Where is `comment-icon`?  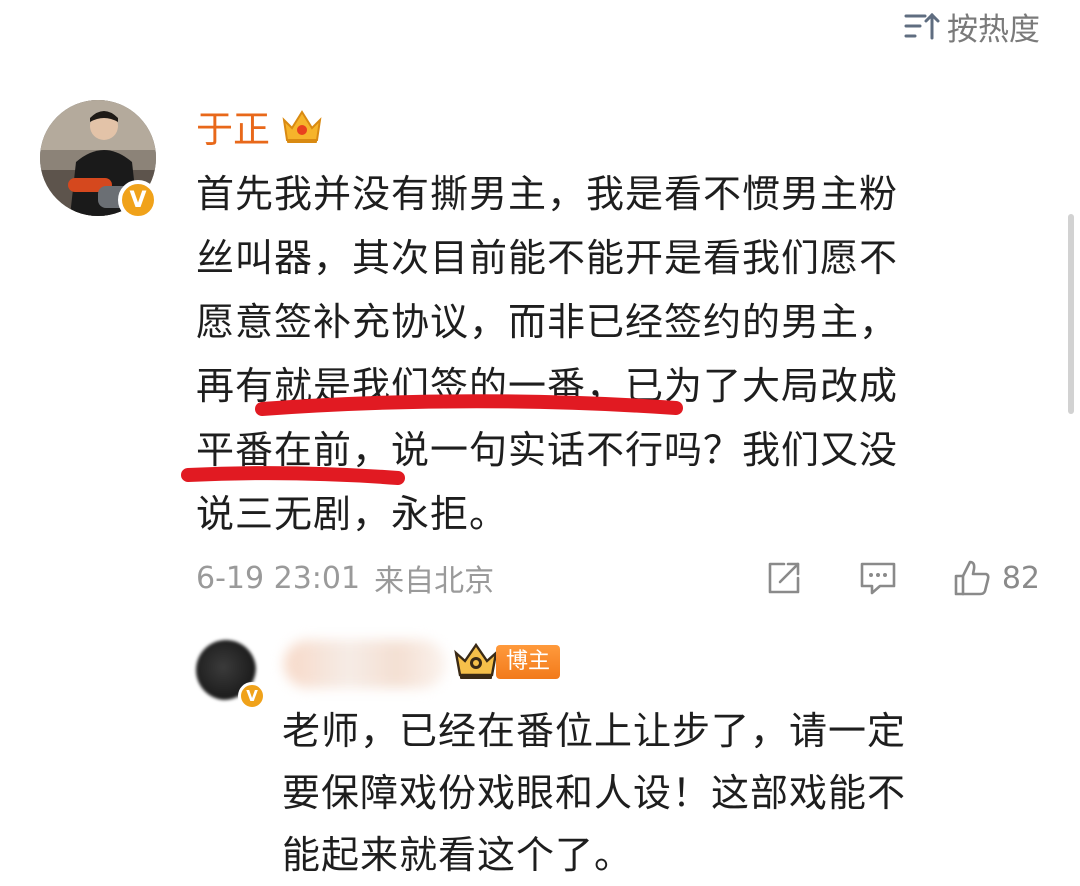 comment-icon is located at coordinates (878, 578).